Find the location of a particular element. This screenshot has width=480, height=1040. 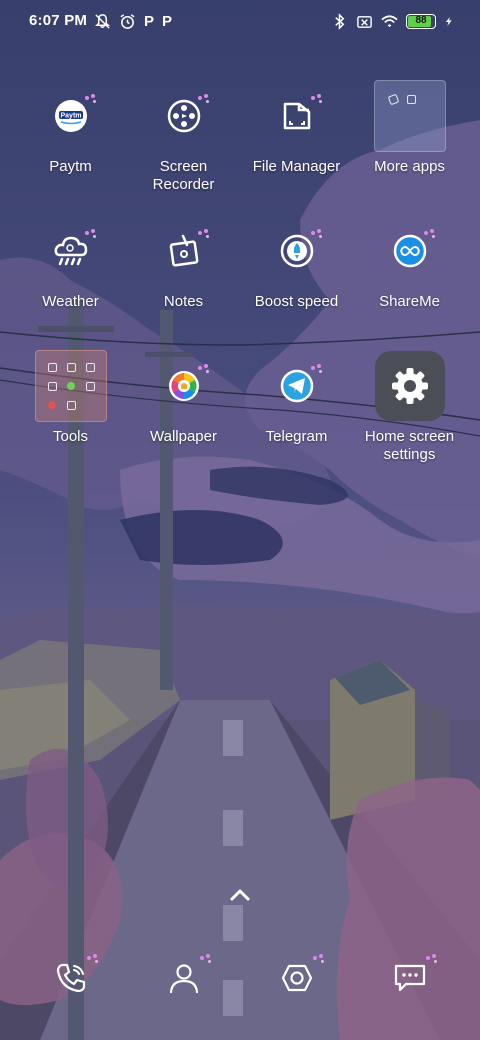

folder-icon is located at coordinates (297, 116).